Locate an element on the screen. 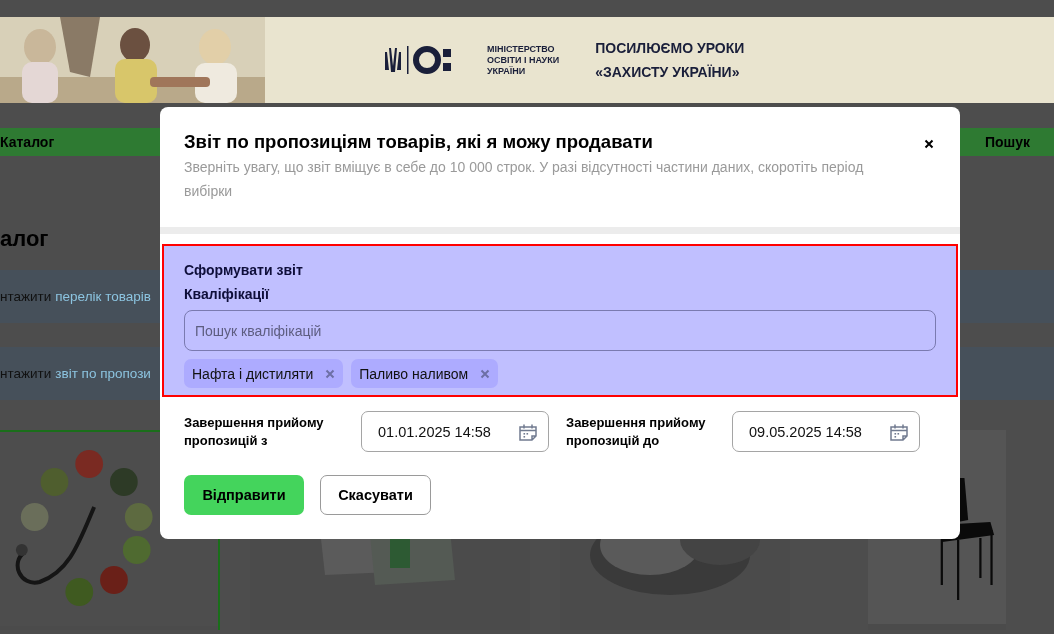 The image size is (1054, 634). report-link: звіт по пропози is located at coordinates (103, 373).